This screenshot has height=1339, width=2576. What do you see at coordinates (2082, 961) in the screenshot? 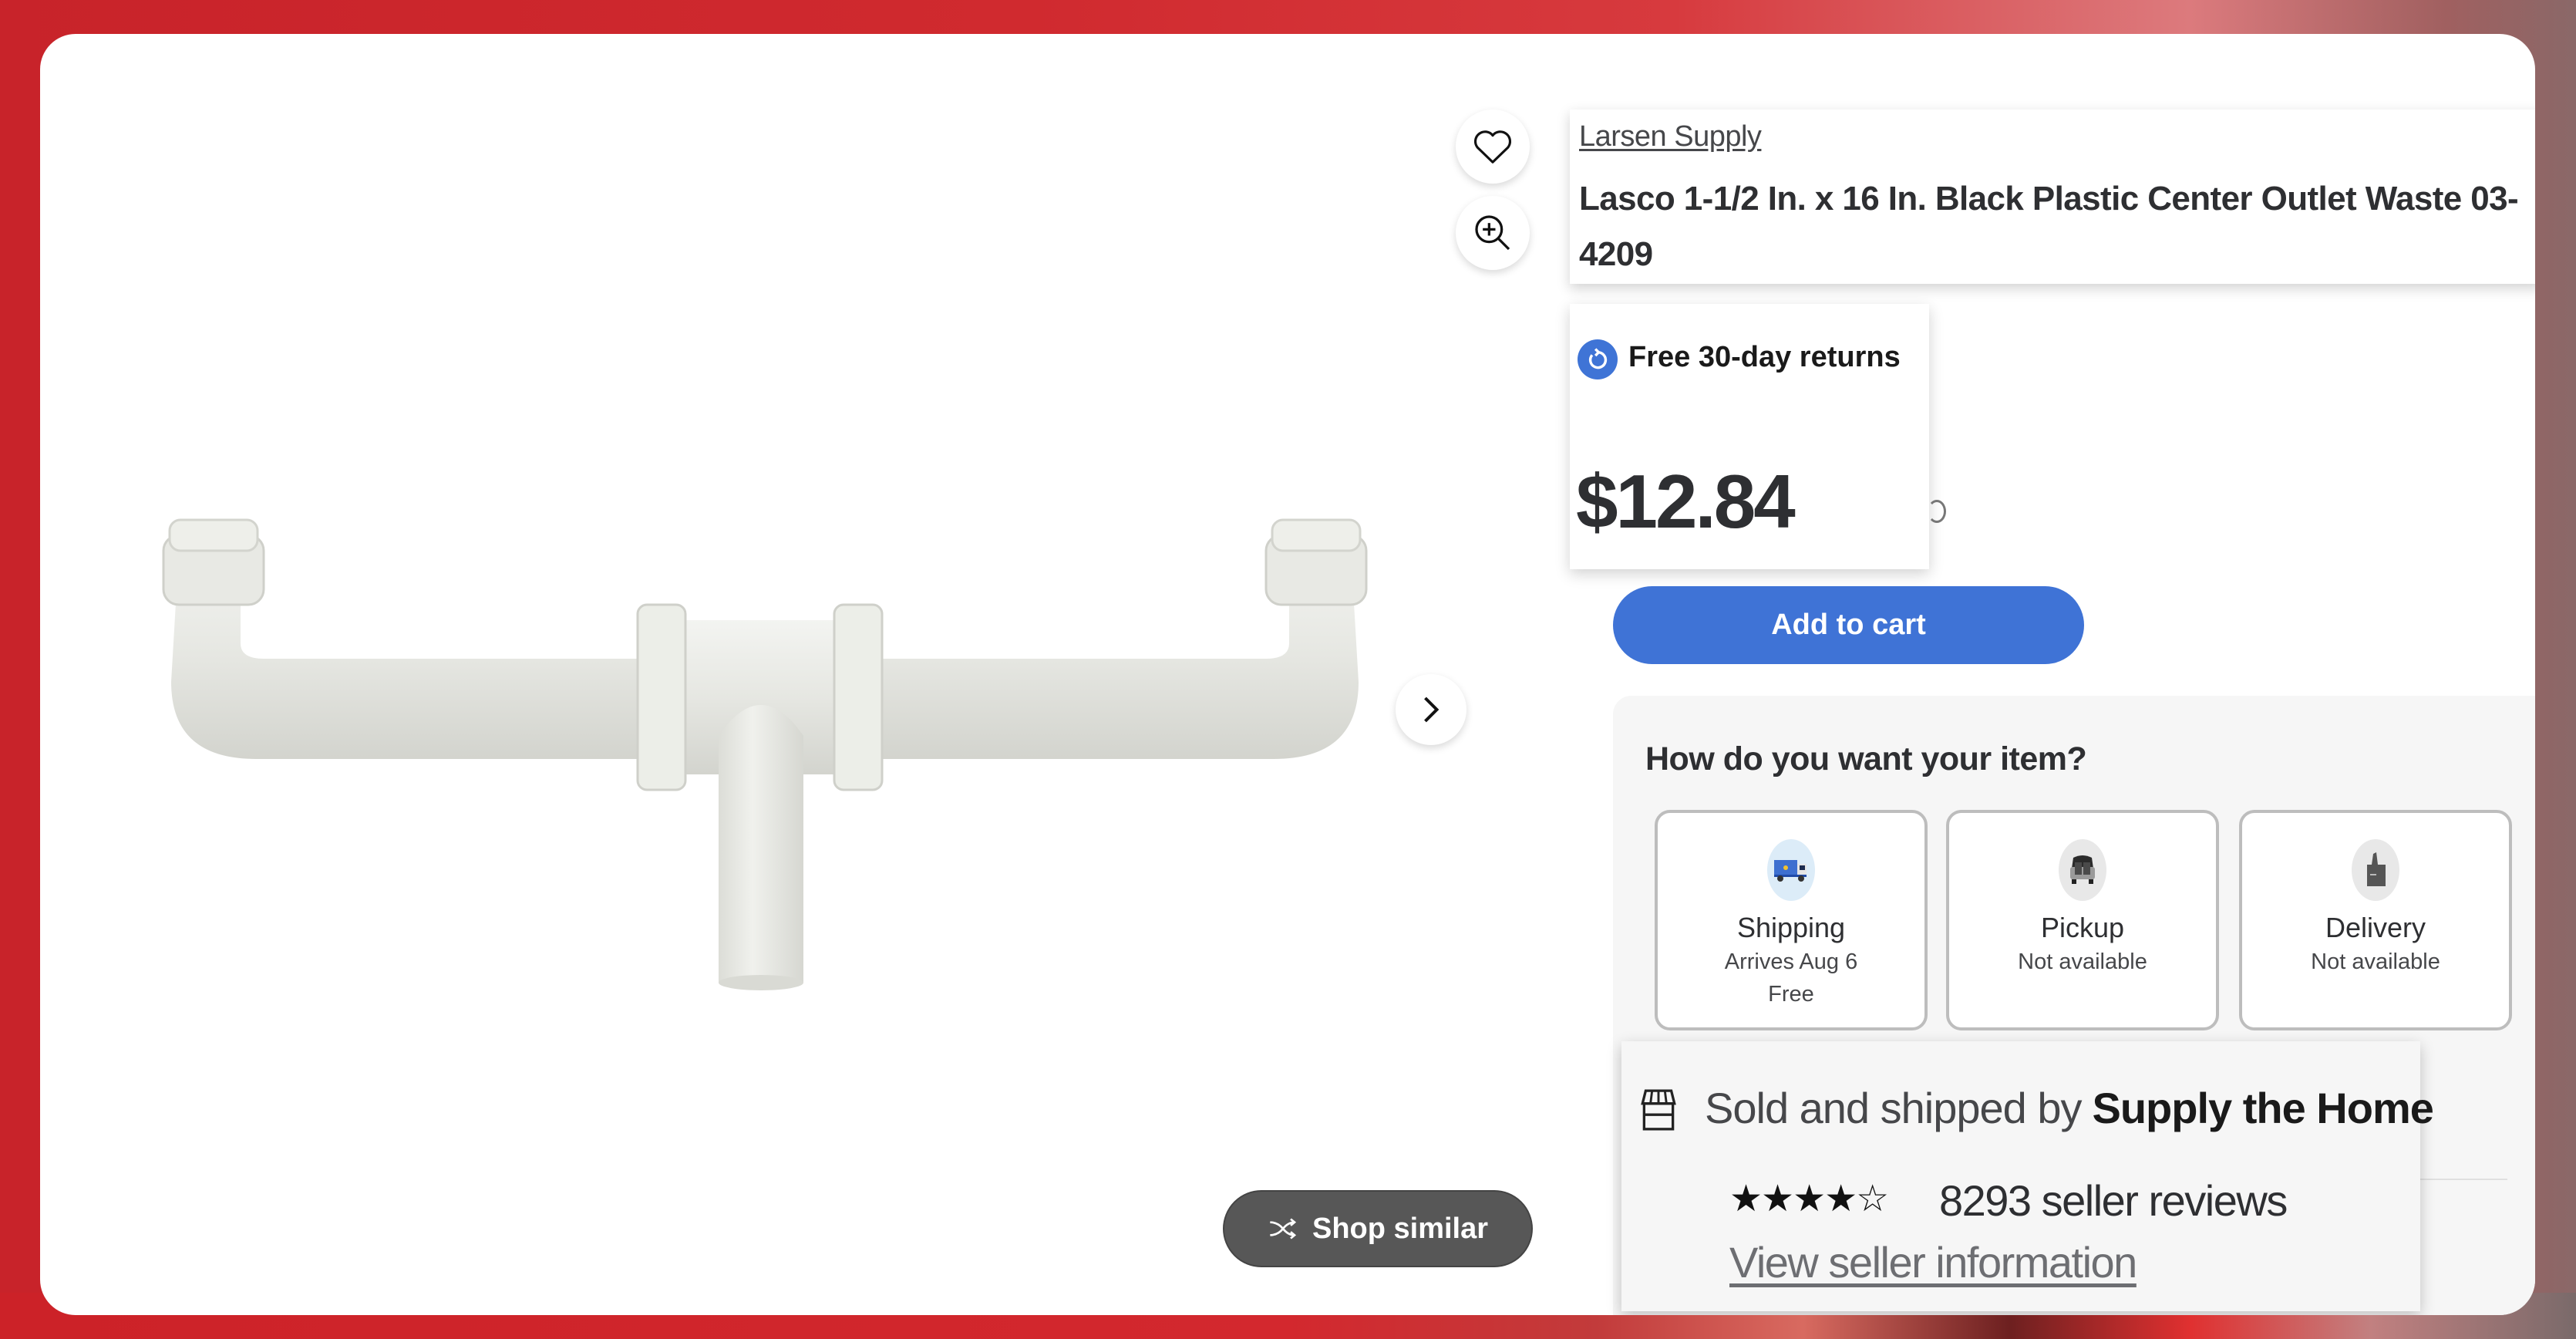
I see `pickup-availability: Not available` at bounding box center [2082, 961].